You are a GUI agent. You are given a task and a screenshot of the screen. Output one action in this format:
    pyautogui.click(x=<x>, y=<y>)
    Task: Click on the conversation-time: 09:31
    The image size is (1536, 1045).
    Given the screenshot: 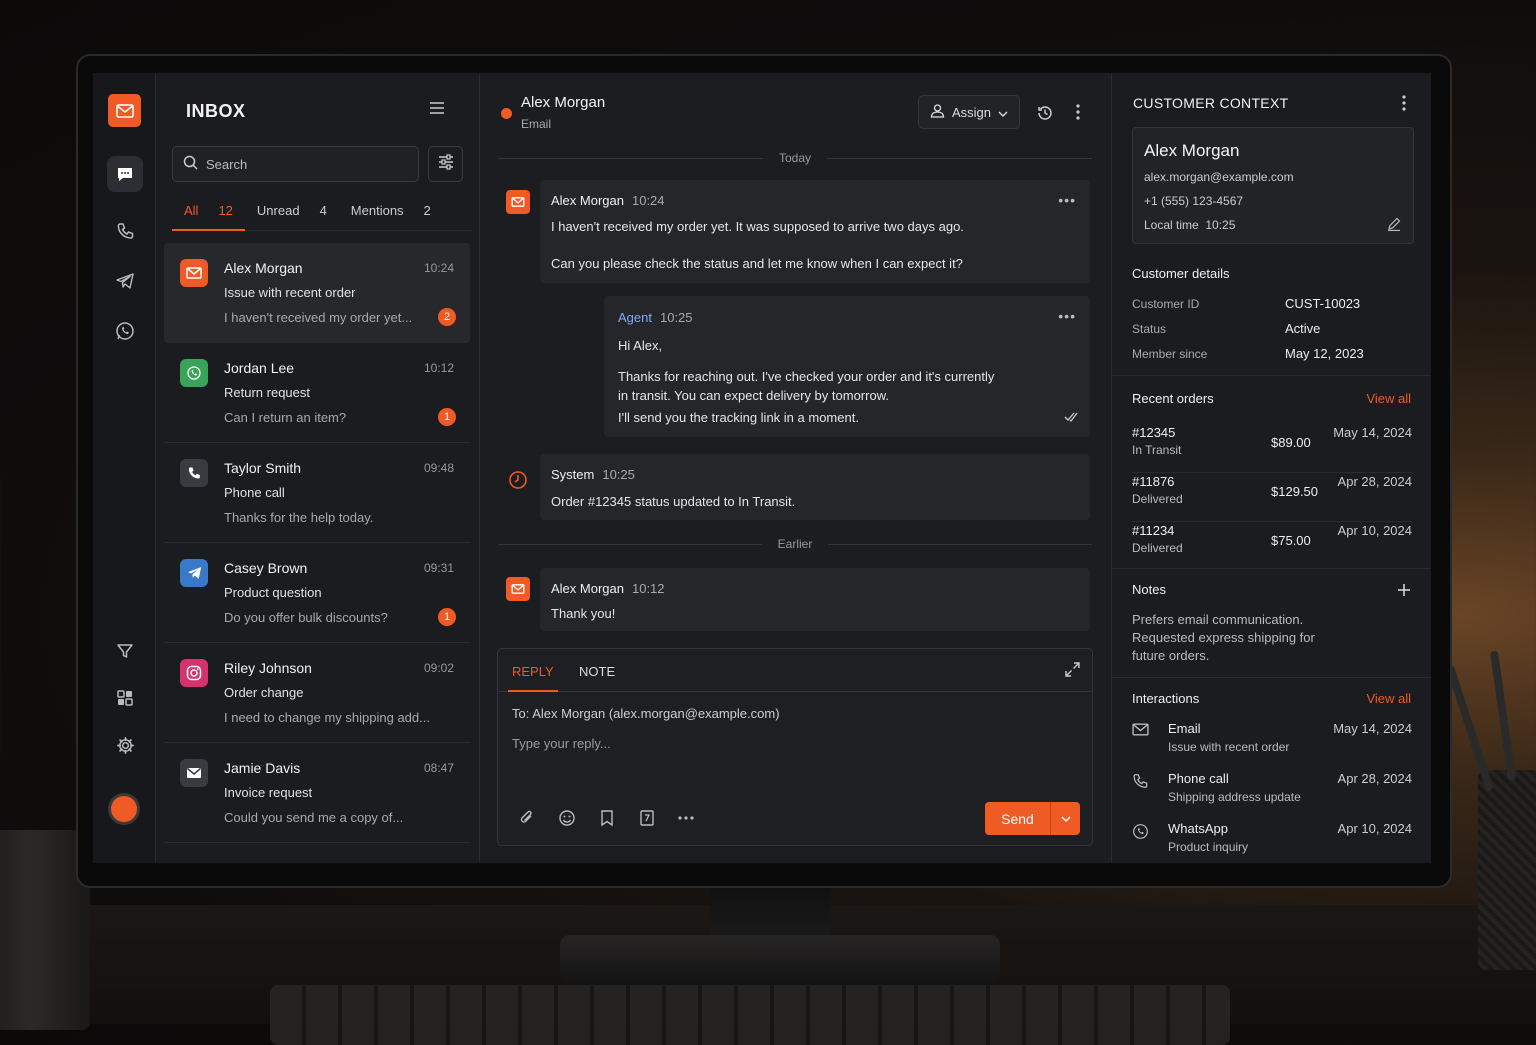 What is the action you would take?
    pyautogui.click(x=438, y=568)
    